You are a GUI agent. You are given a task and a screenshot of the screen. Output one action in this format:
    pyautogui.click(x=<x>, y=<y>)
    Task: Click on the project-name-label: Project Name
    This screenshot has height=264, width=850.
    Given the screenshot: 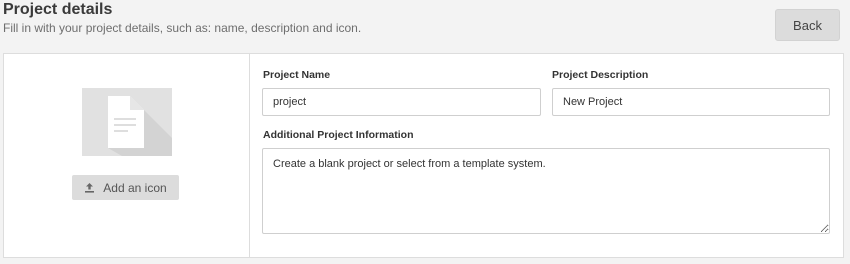 What is the action you would take?
    pyautogui.click(x=297, y=75)
    